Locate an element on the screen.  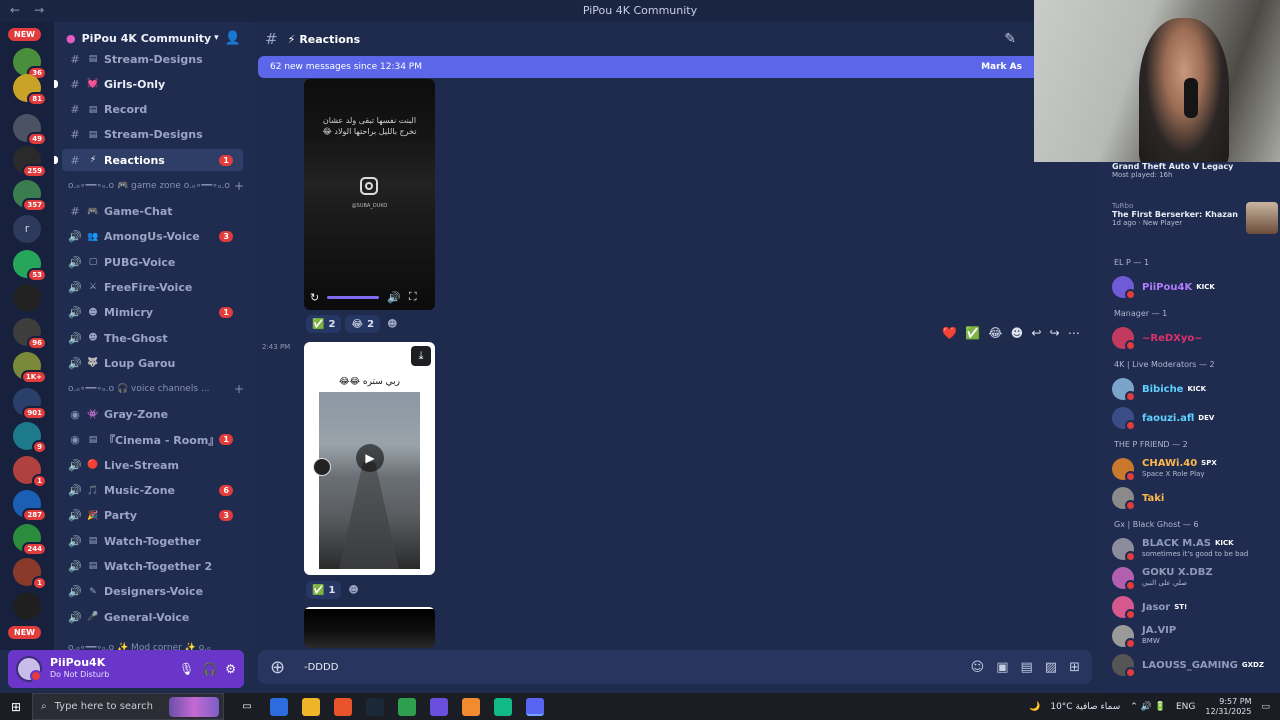
heart-reaction-icon: ❤️ is located at coordinates (949, 333).